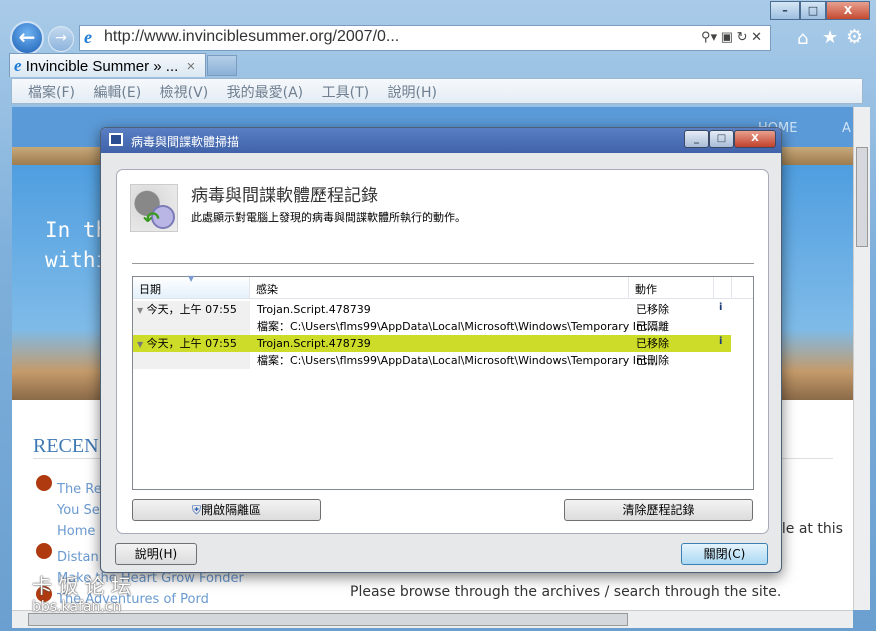 The image size is (876, 631). What do you see at coordinates (439, 288) in the screenshot?
I see `column-header-infection: 感染` at bounding box center [439, 288].